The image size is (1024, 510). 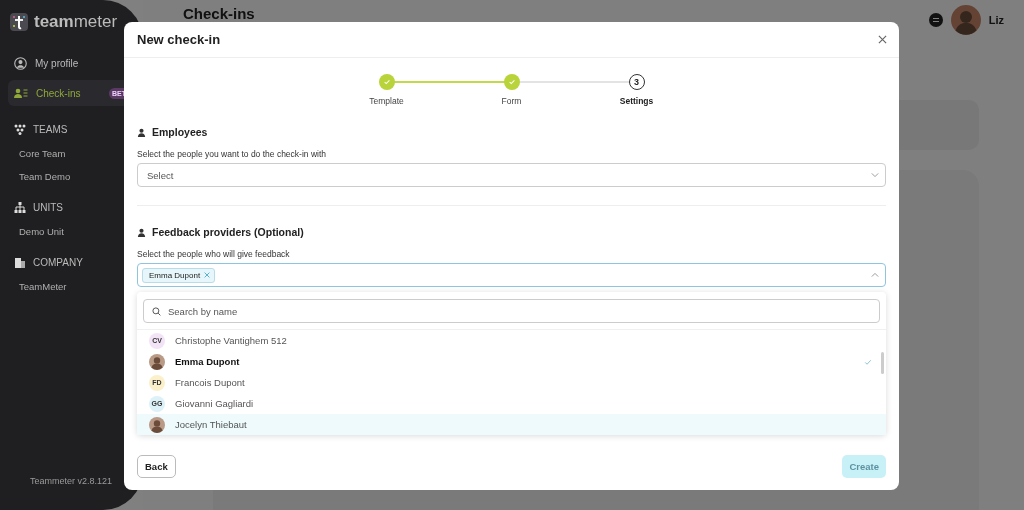 What do you see at coordinates (20, 262) in the screenshot?
I see `building-icon` at bounding box center [20, 262].